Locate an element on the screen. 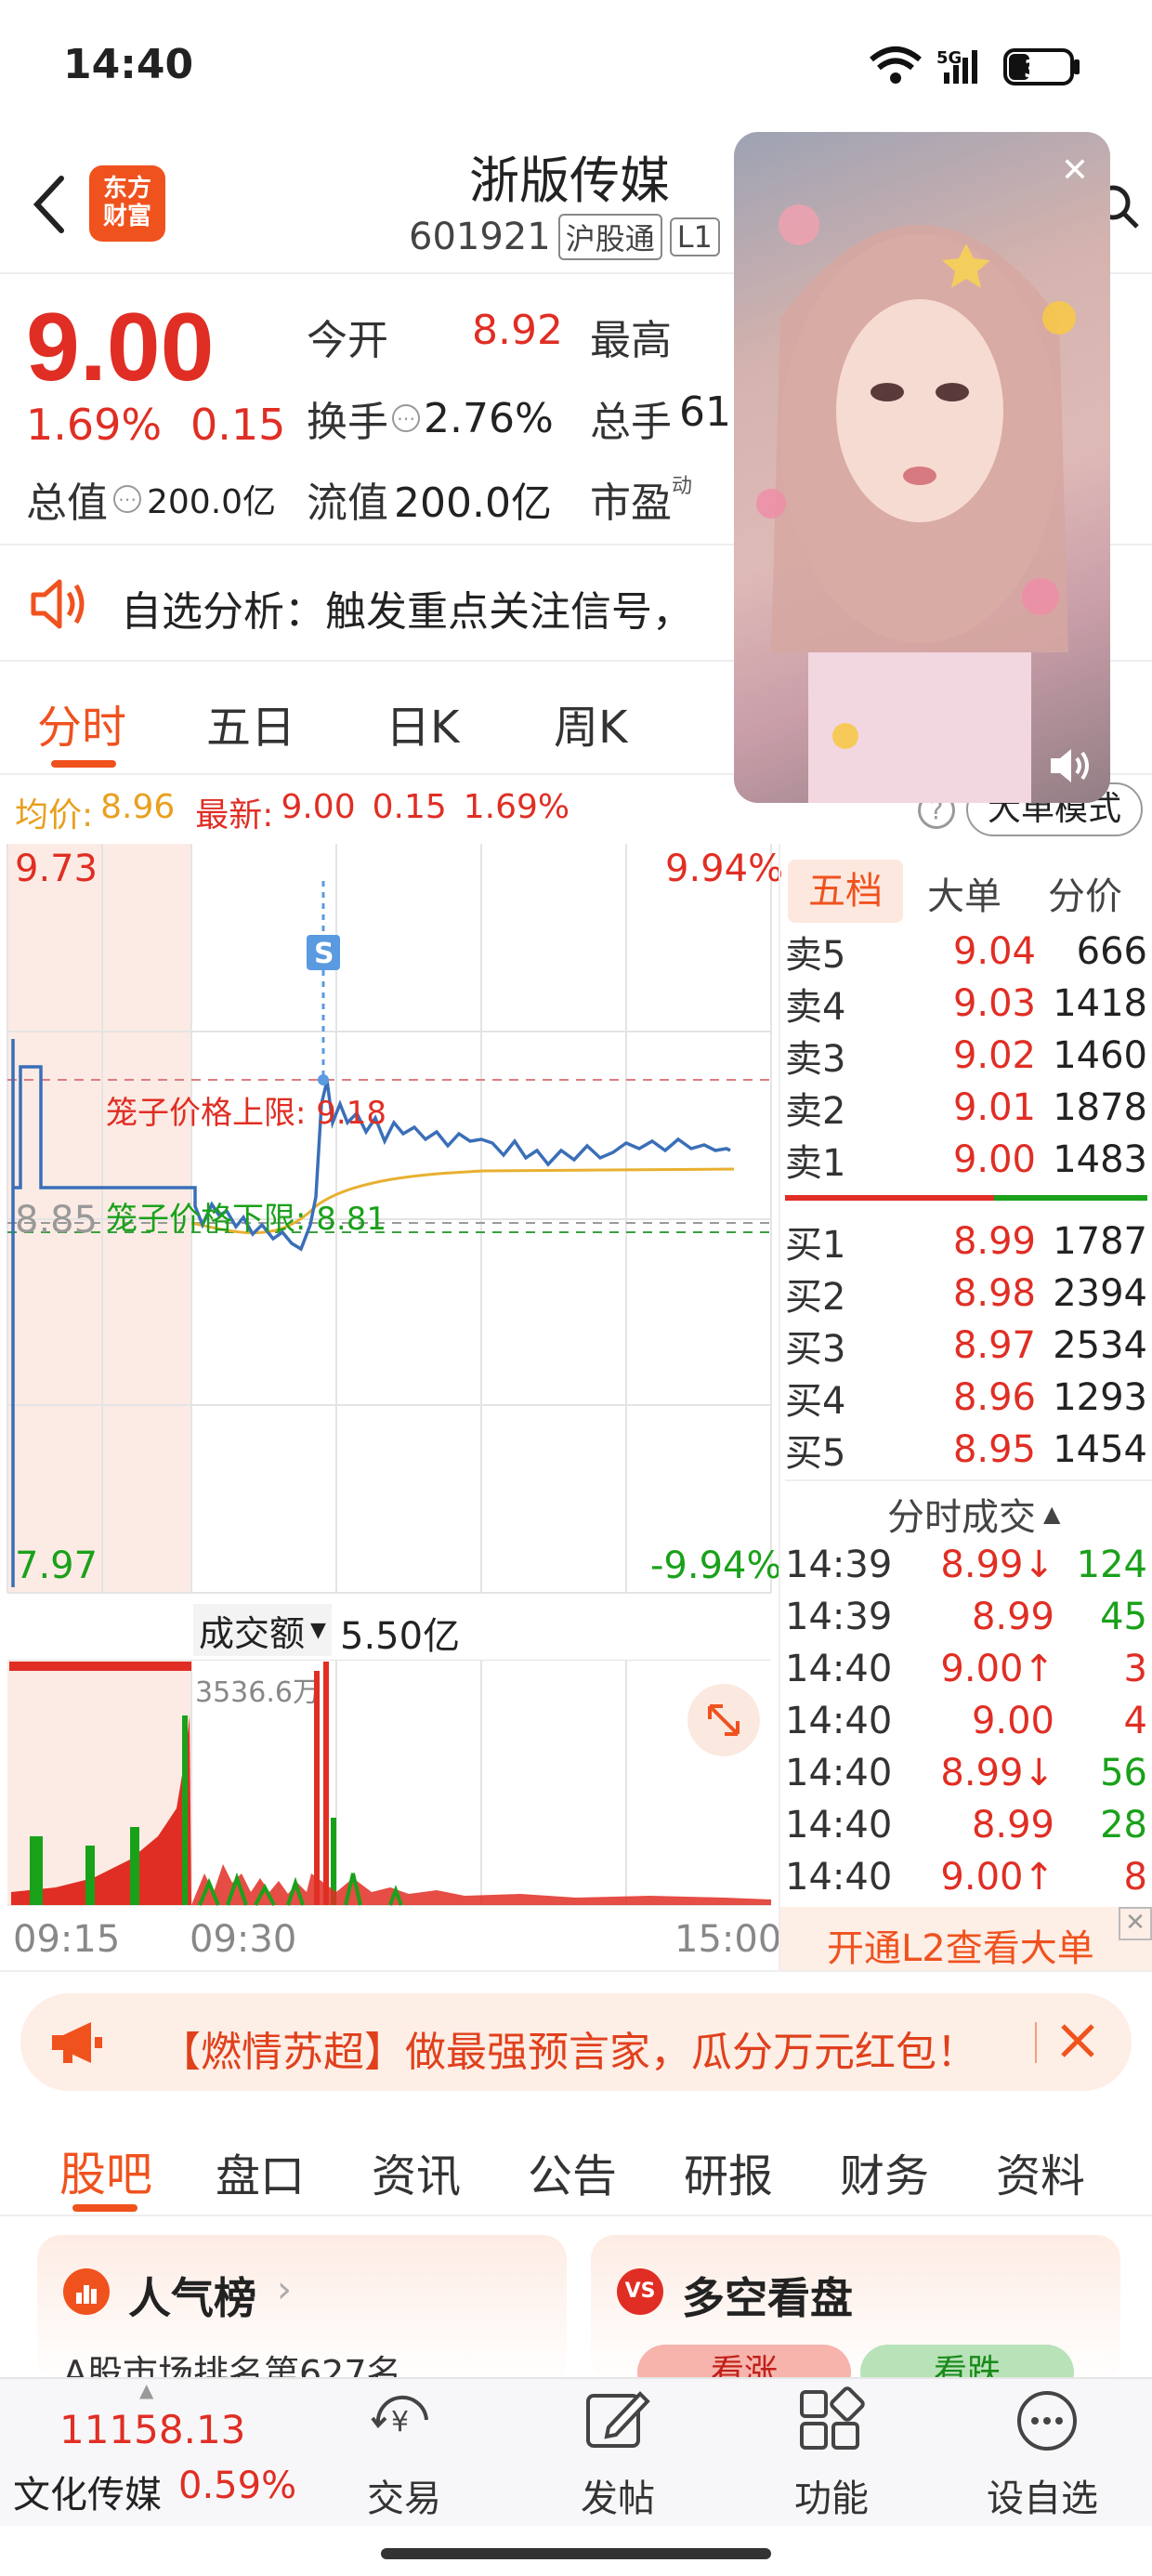  stock-name: 浙版传媒 is located at coordinates (569, 180).